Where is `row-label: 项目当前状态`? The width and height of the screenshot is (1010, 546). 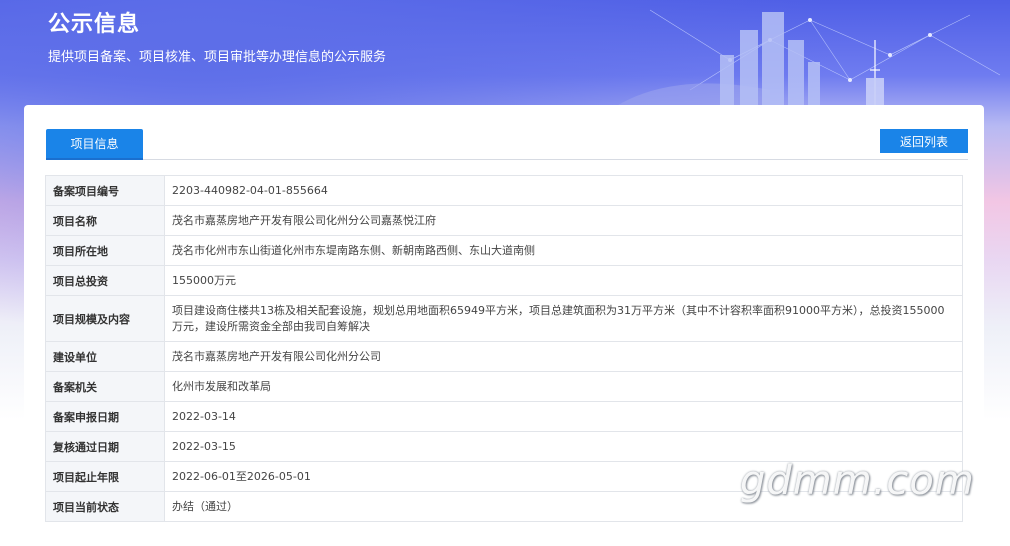
row-label: 项目当前状态 is located at coordinates (105, 506).